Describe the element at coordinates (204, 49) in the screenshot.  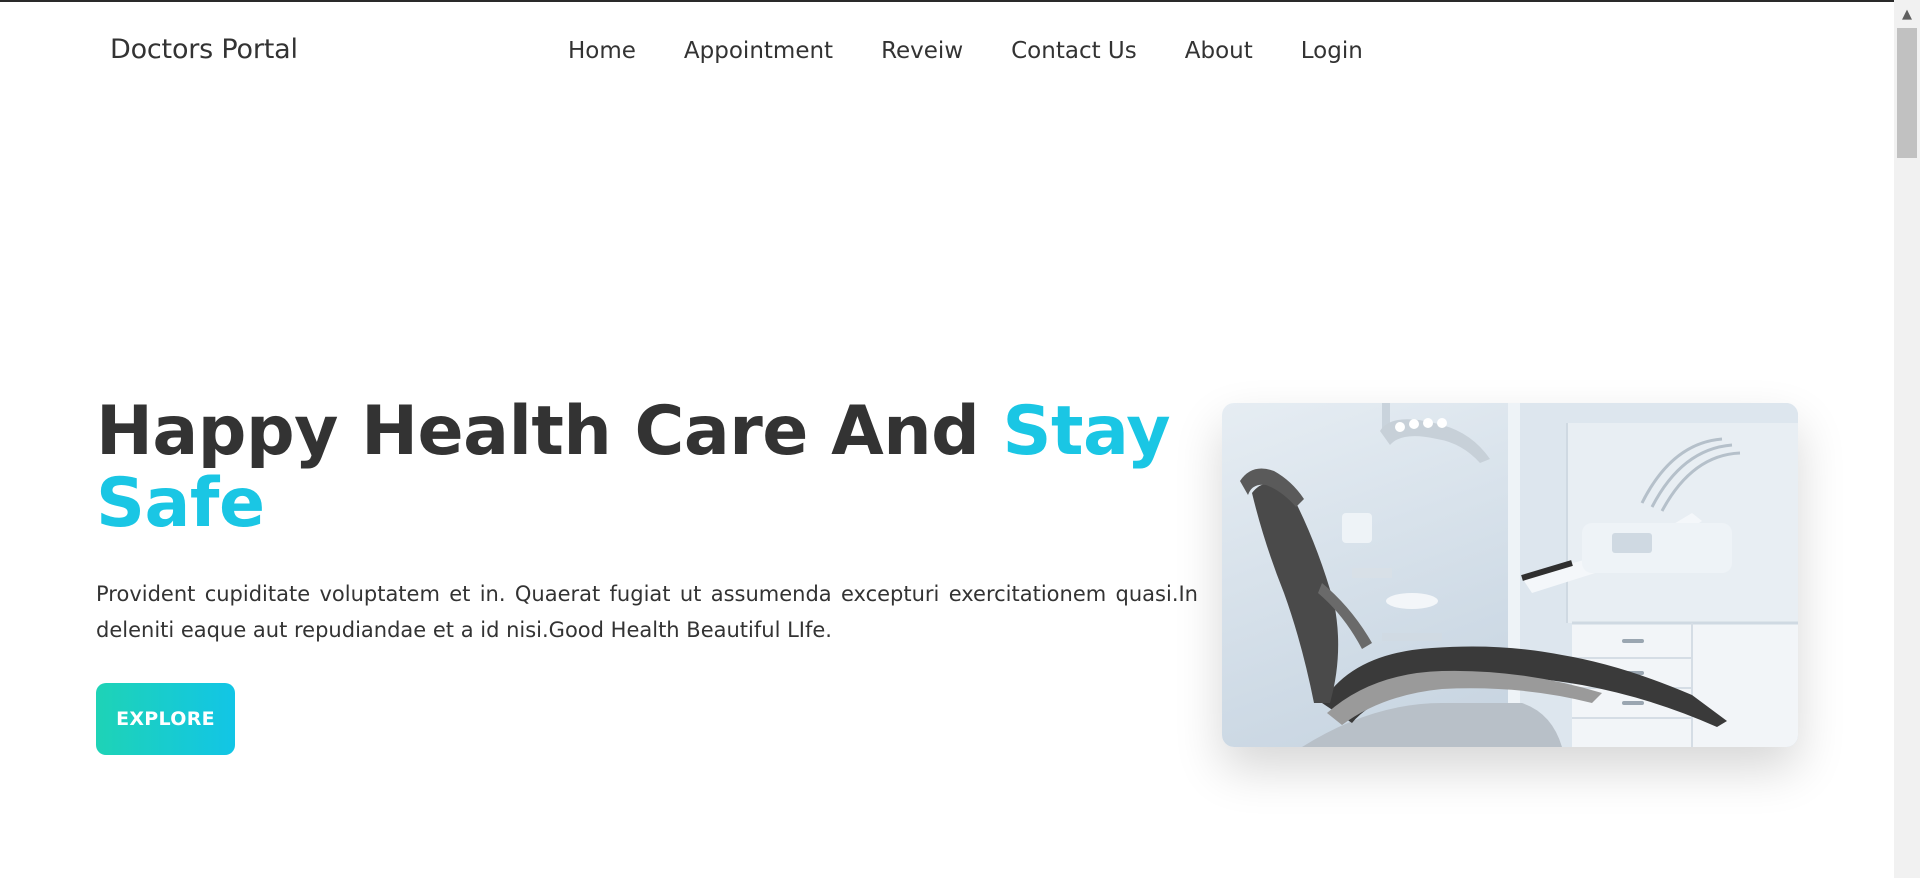
I see `brand-logo: Doctors Portal` at that location.